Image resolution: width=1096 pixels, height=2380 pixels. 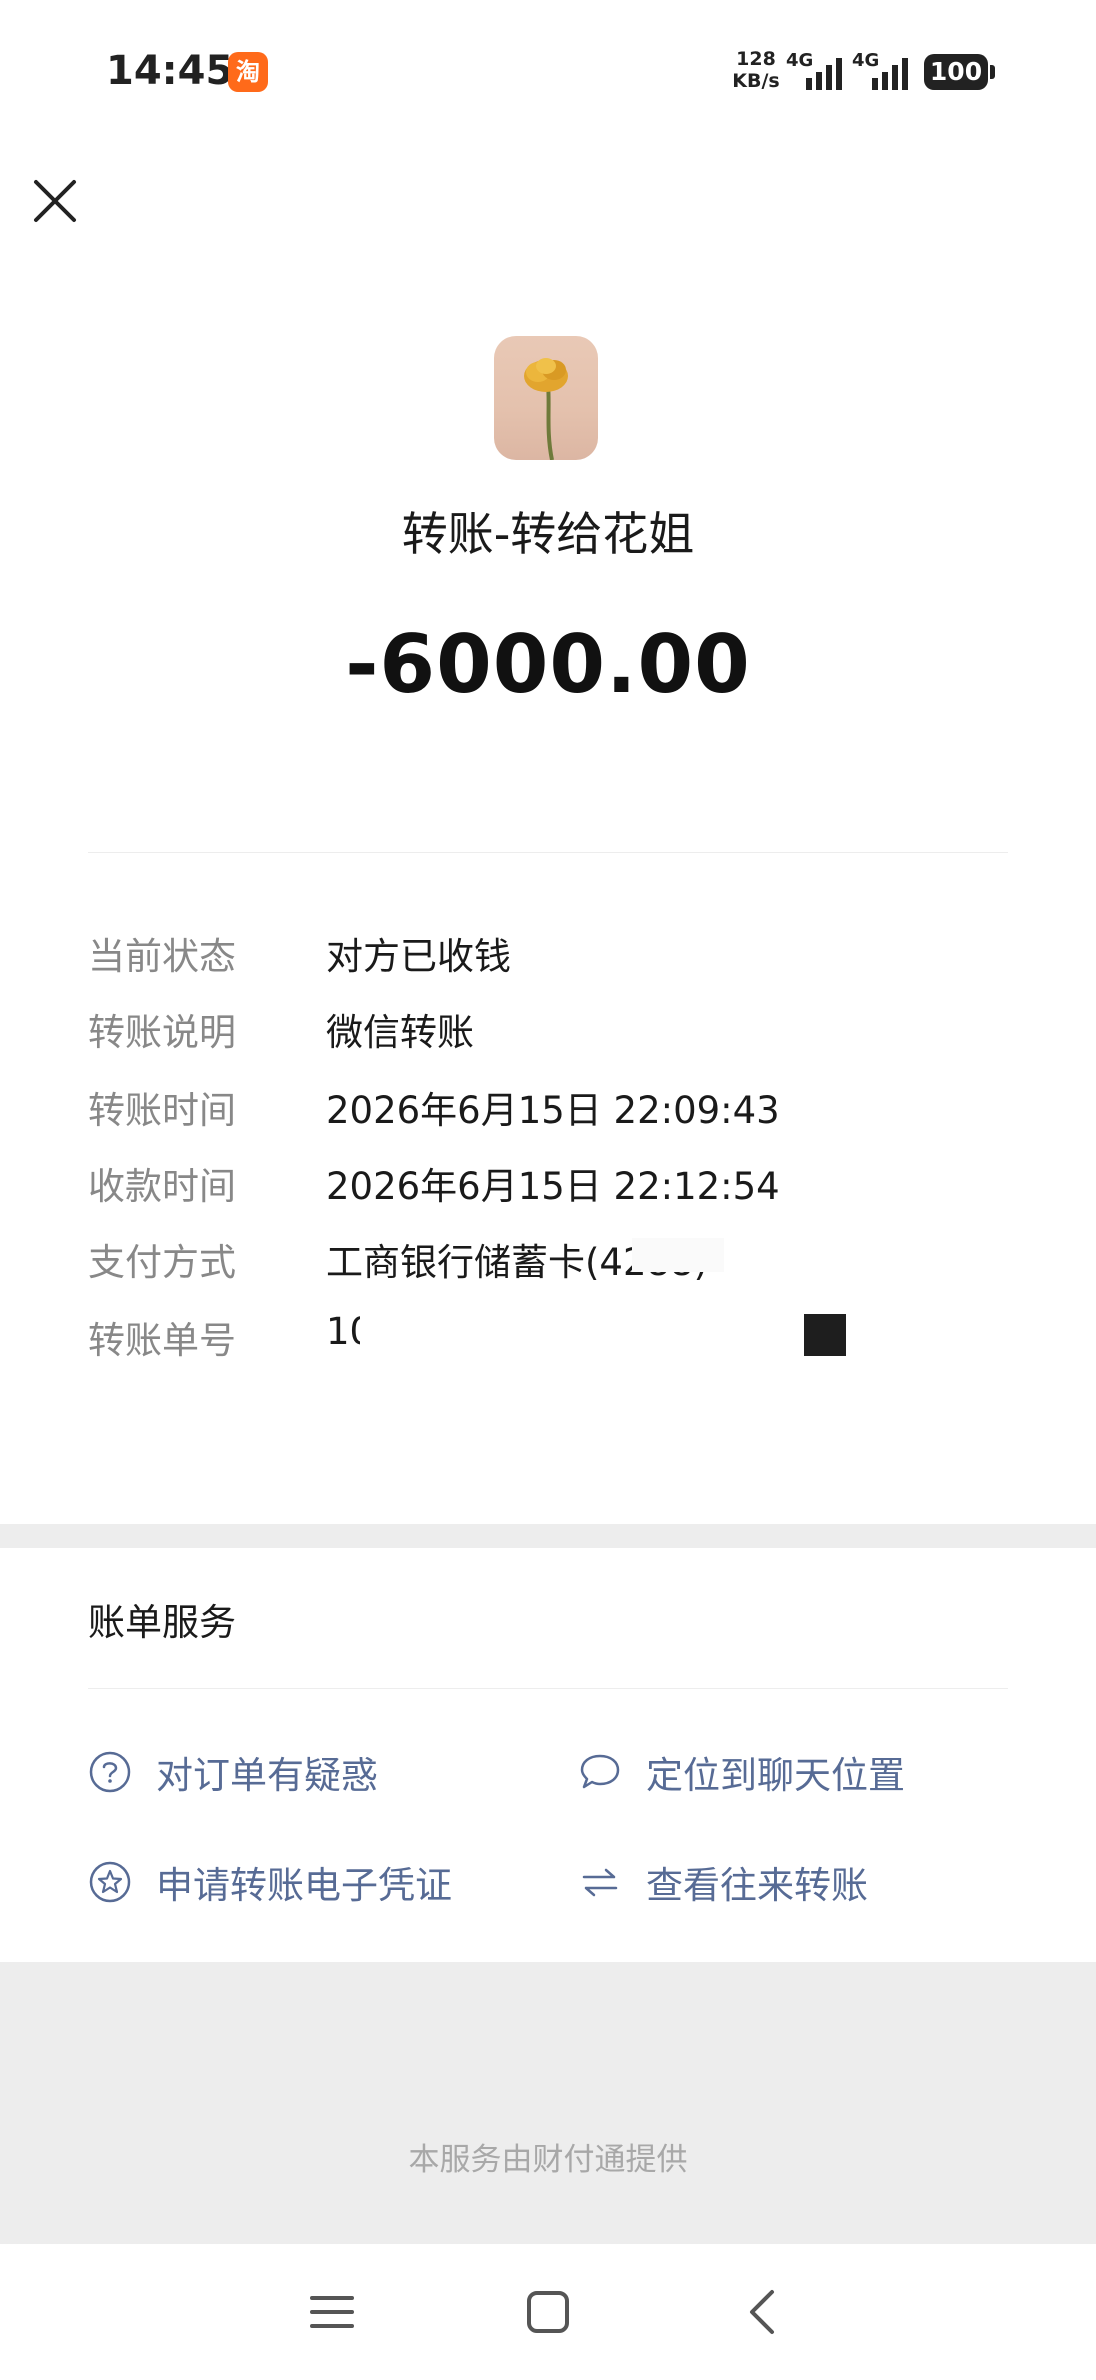 What do you see at coordinates (959, 72) in the screenshot?
I see `battery-indicator: 100` at bounding box center [959, 72].